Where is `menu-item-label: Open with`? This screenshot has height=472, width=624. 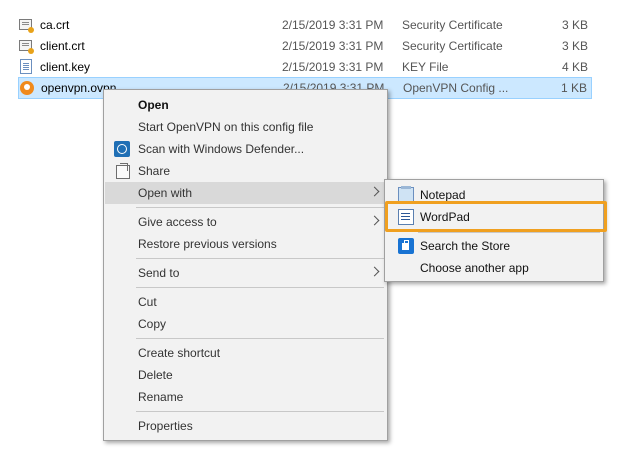 menu-item-label: Open with is located at coordinates (165, 193).